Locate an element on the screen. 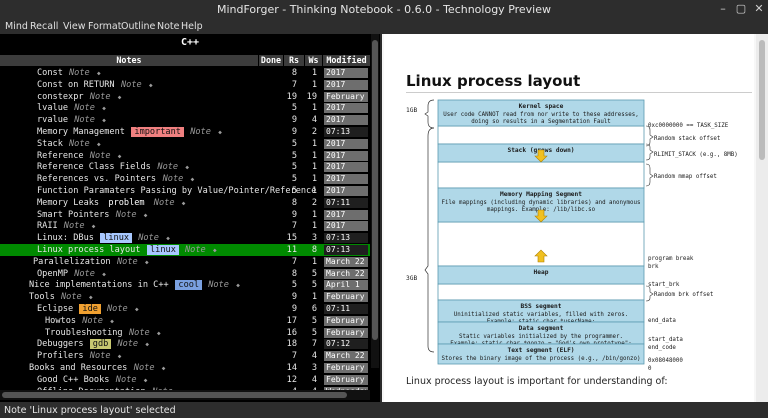  table-row: Reference Note ◆ 5 1 2017 is located at coordinates (185, 156).